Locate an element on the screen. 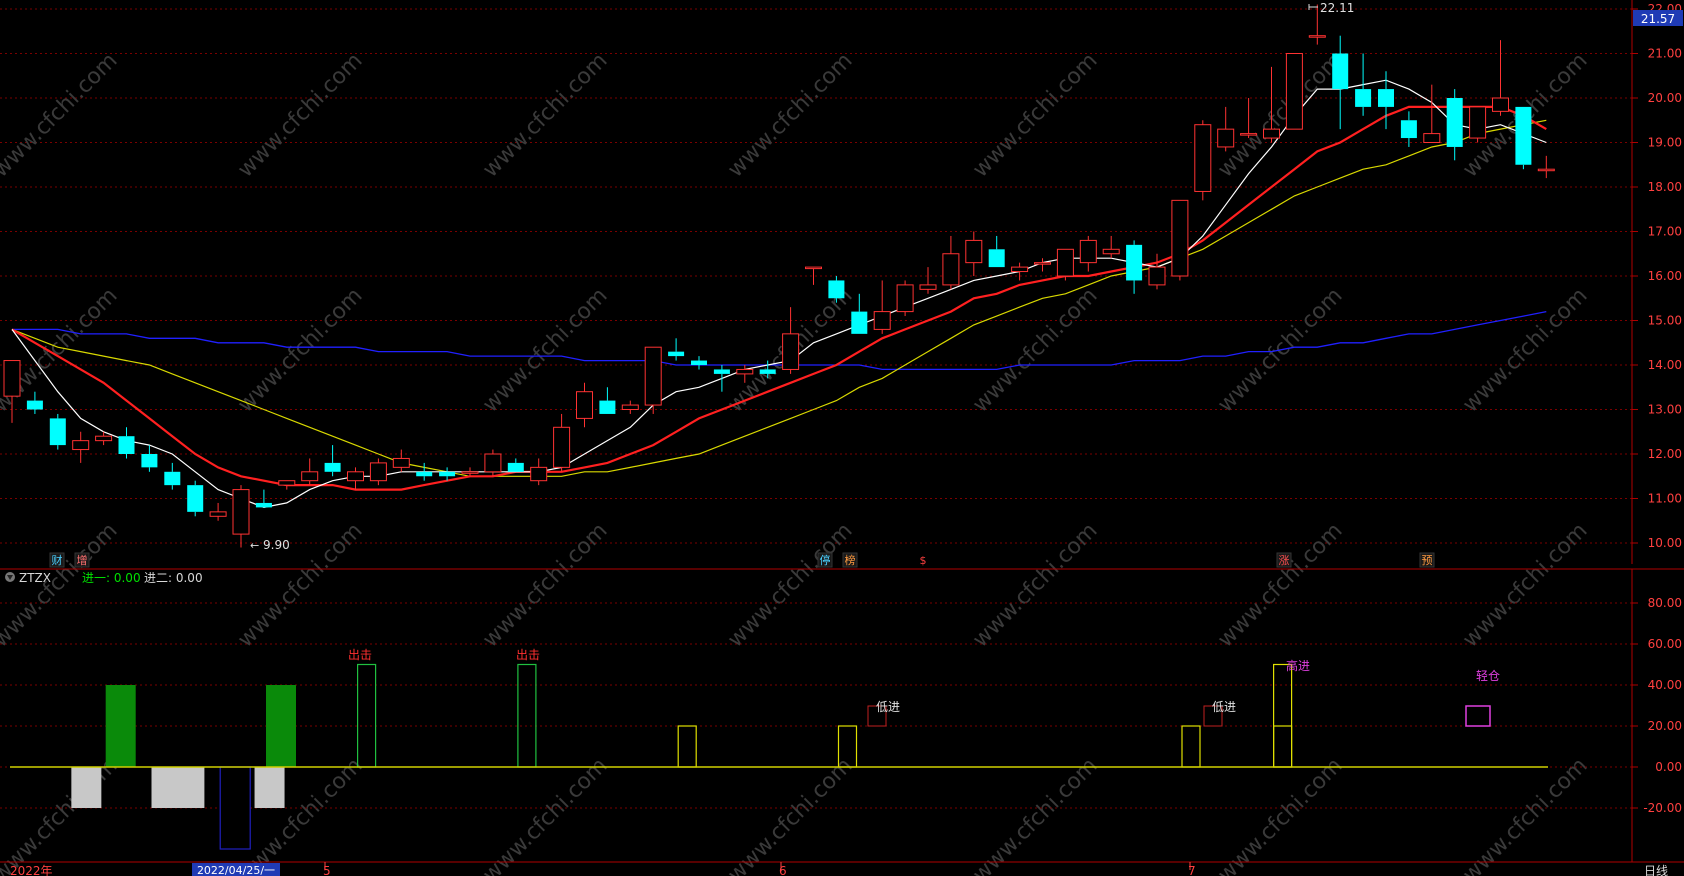 This screenshot has height=876, width=1684. event-tag-bang: 榜 is located at coordinates (850, 560).